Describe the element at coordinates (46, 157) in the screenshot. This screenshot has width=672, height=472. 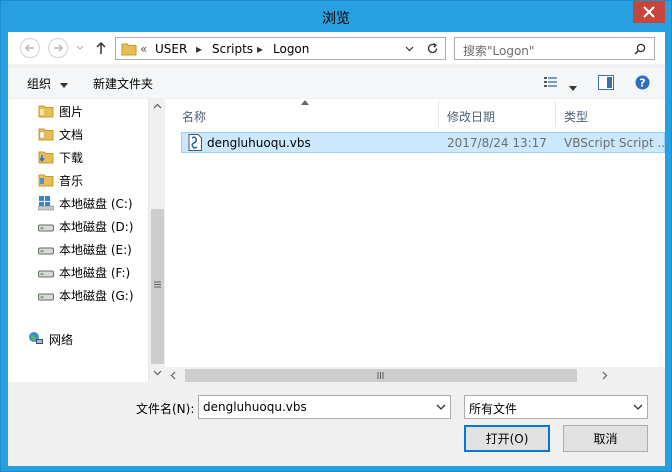
I see `downloads-folder-icon` at that location.